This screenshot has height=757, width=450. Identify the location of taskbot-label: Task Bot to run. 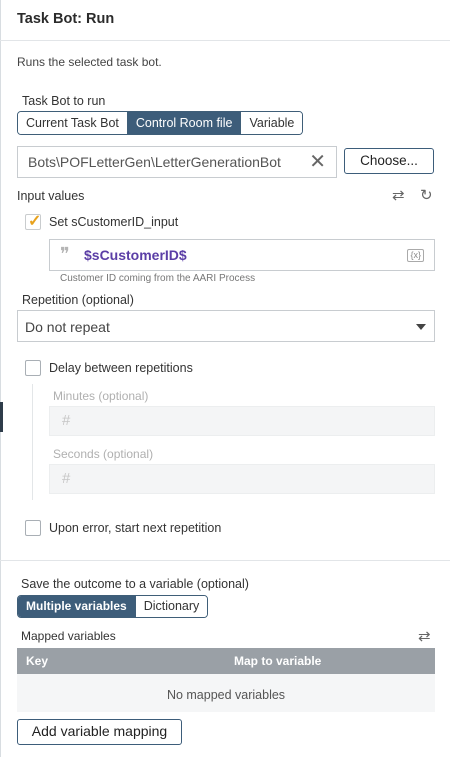
(64, 101).